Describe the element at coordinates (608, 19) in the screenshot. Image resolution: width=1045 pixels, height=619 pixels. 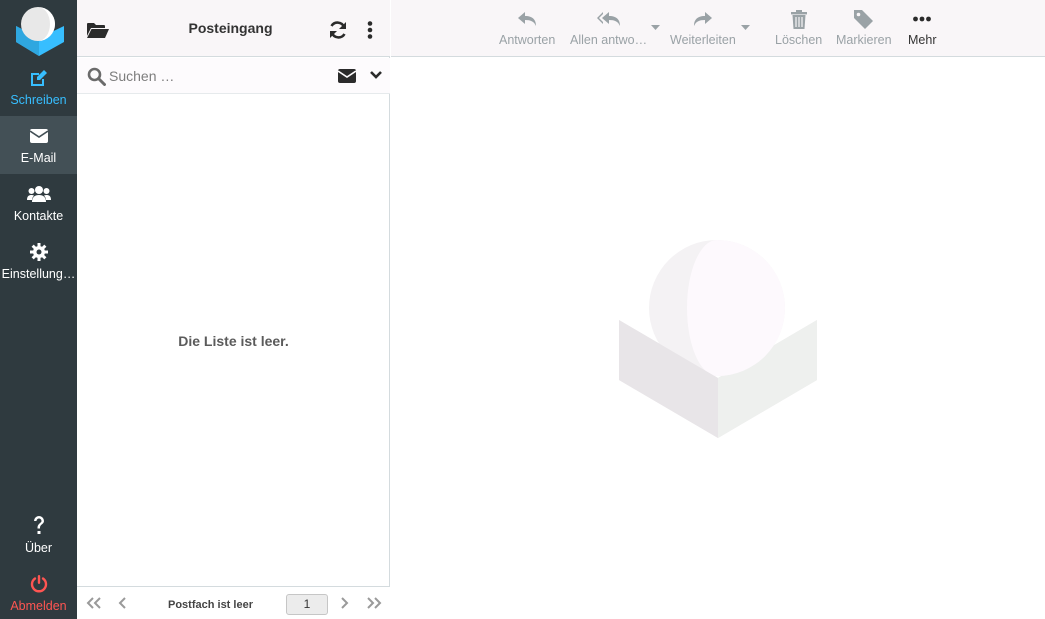
I see `reply-all-icon` at that location.